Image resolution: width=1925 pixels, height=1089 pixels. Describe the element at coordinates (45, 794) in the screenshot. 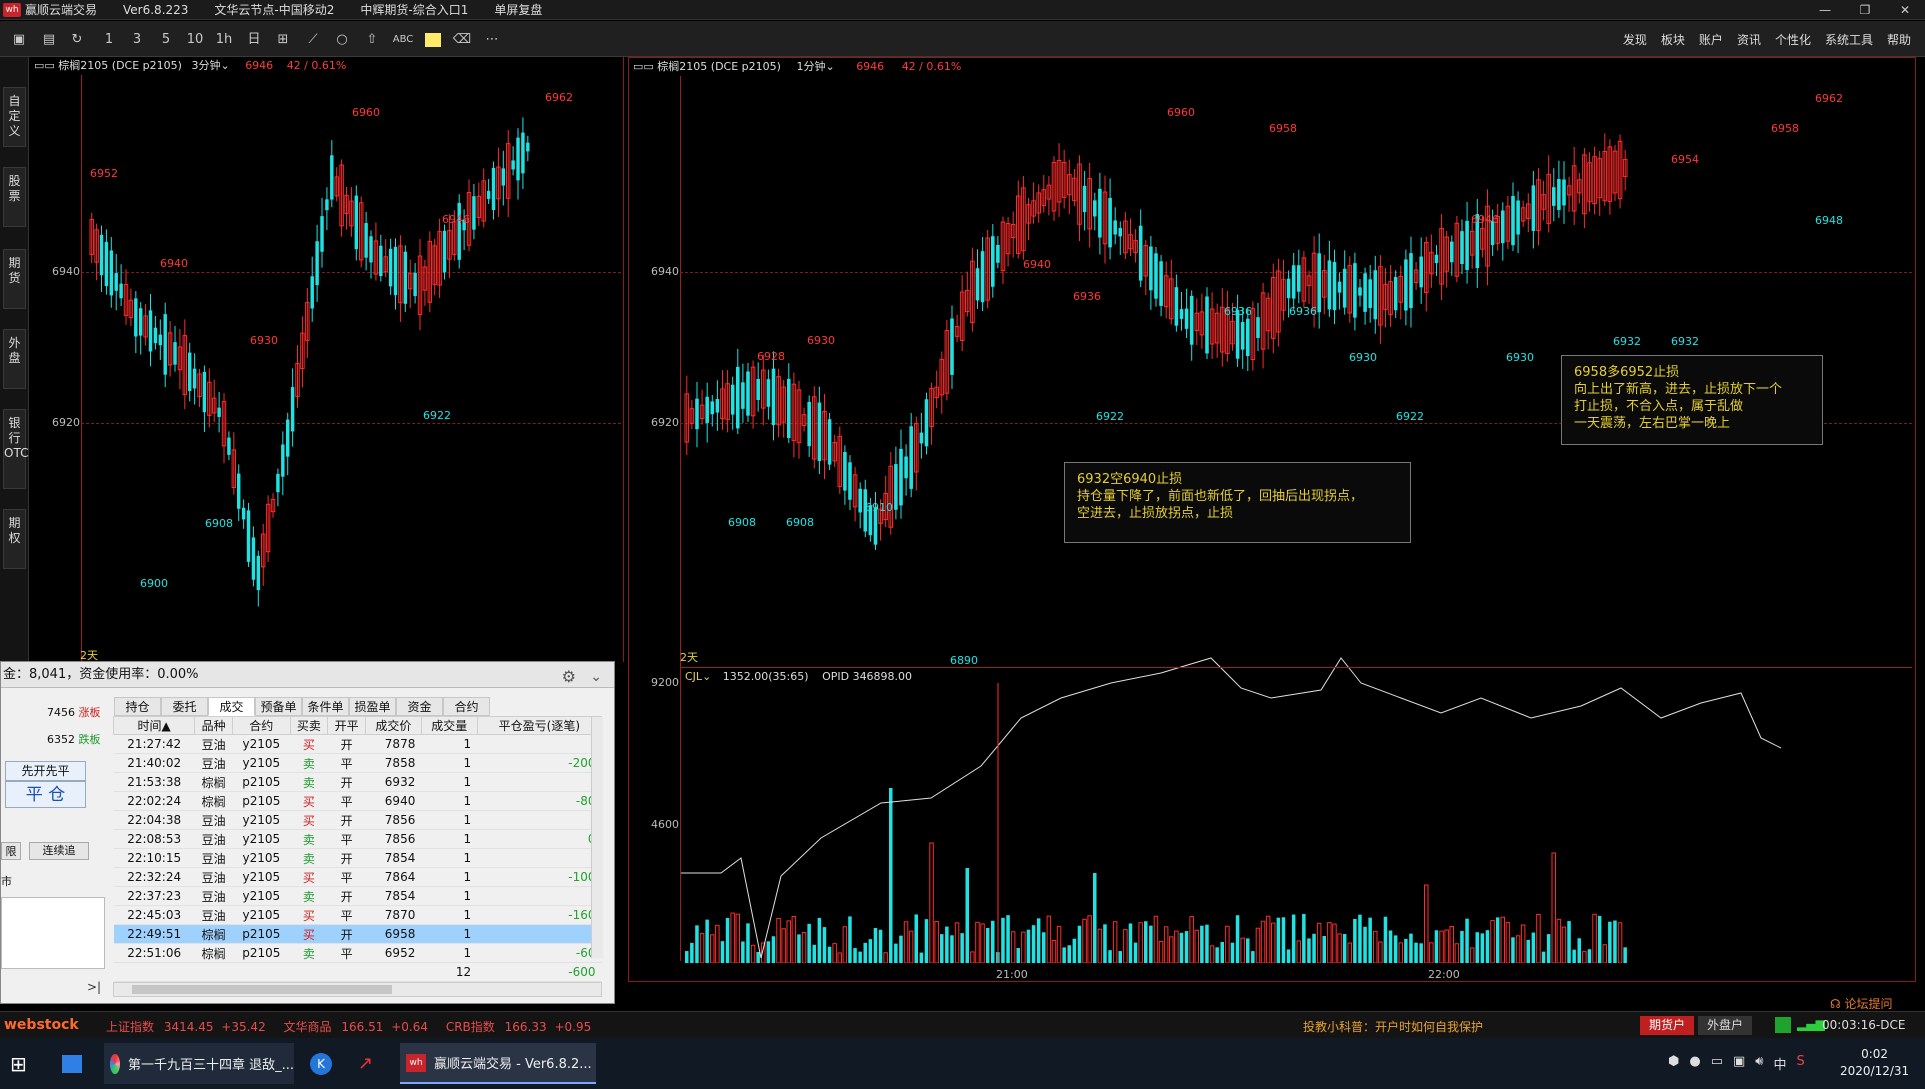

I see `close-position-button: 平 仓` at that location.